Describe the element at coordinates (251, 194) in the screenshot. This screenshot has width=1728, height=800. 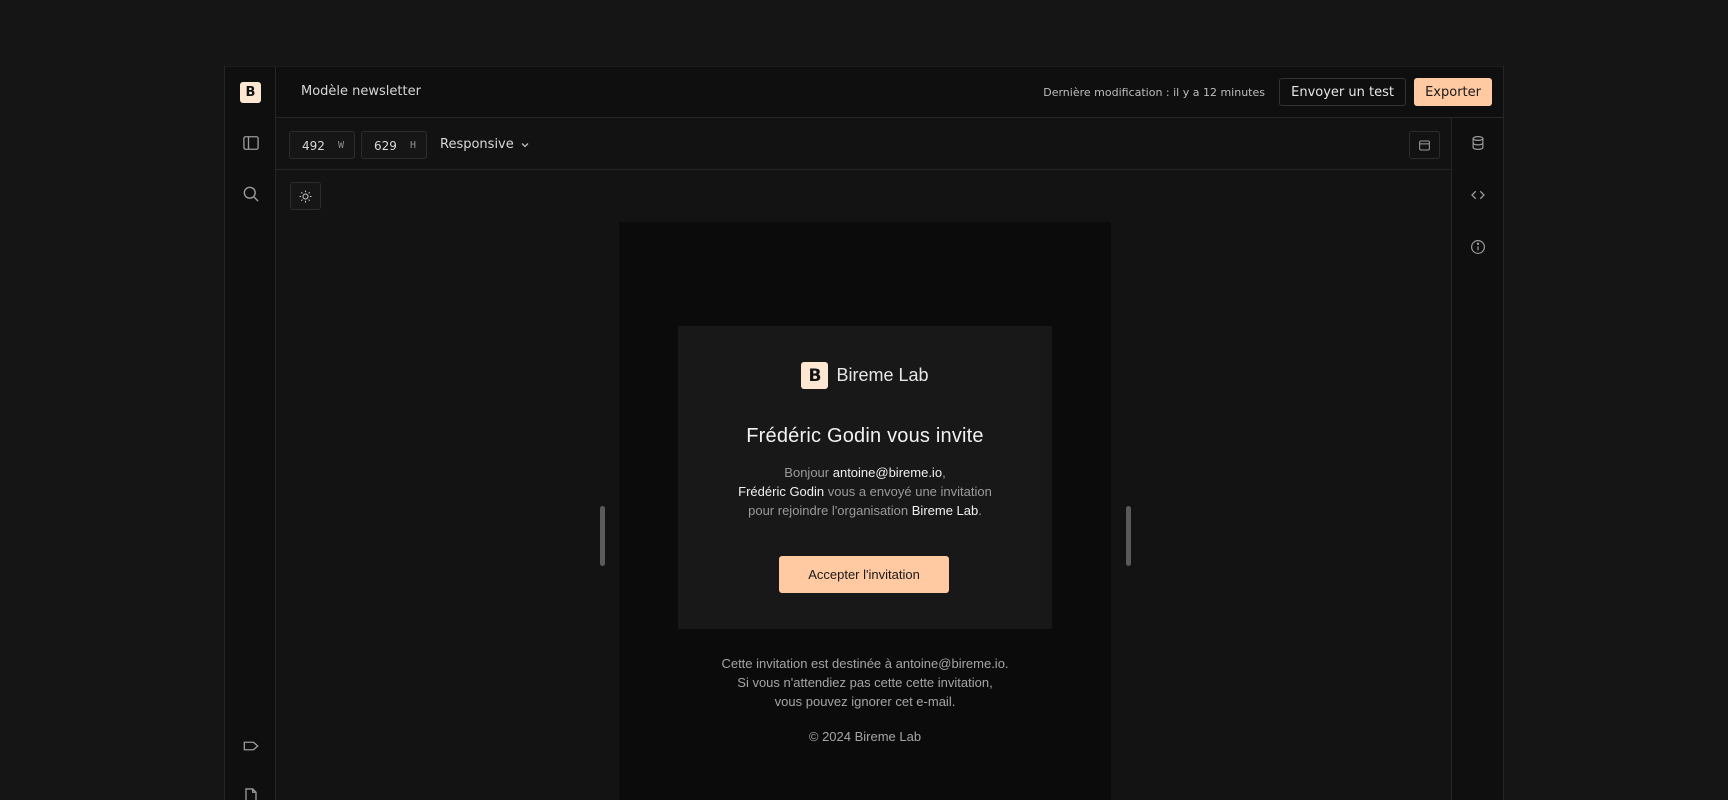
I see `search-icon` at that location.